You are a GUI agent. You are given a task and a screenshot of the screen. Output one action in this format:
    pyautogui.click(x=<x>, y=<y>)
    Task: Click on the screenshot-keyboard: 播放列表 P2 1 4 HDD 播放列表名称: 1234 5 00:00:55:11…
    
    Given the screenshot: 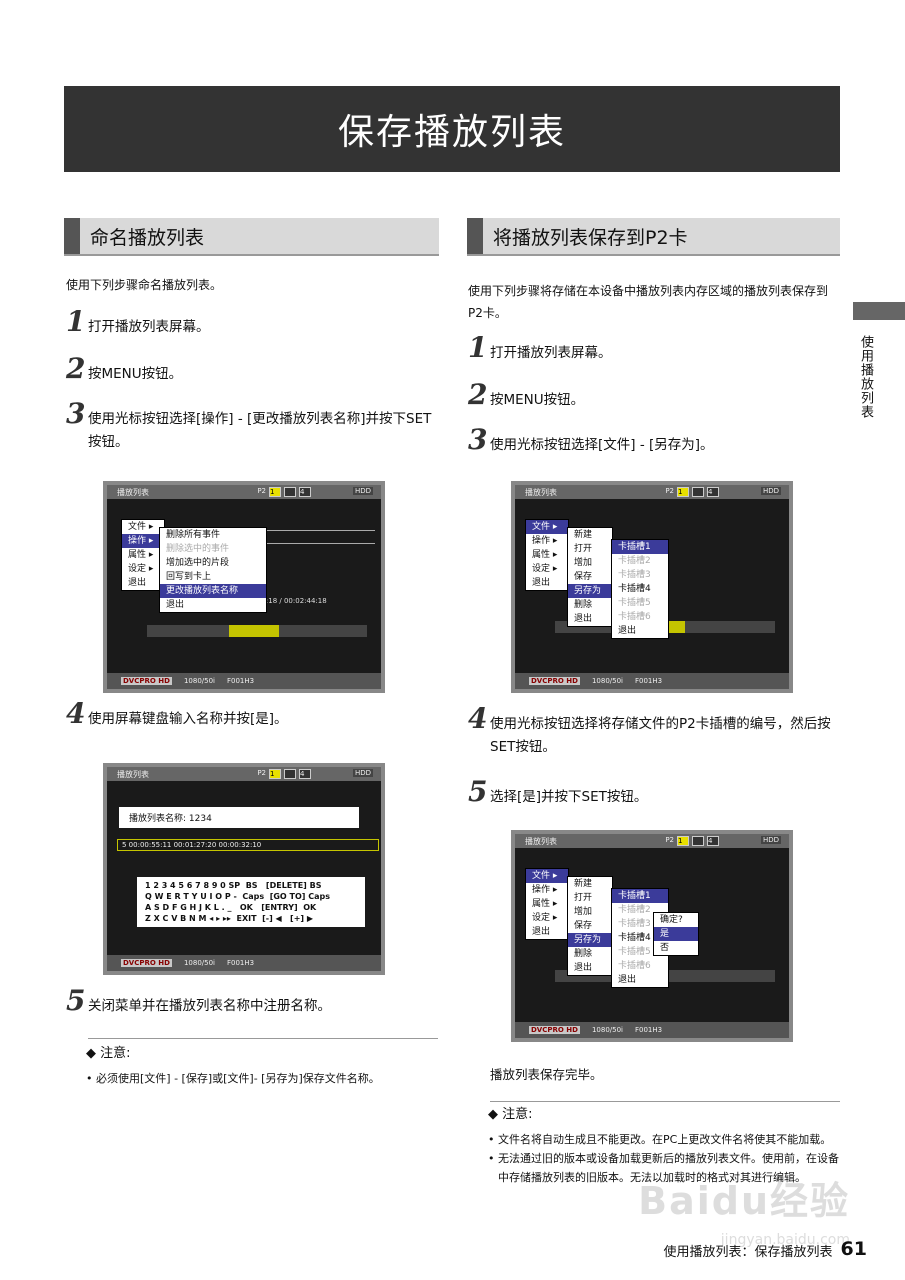 What is the action you would take?
    pyautogui.click(x=244, y=869)
    